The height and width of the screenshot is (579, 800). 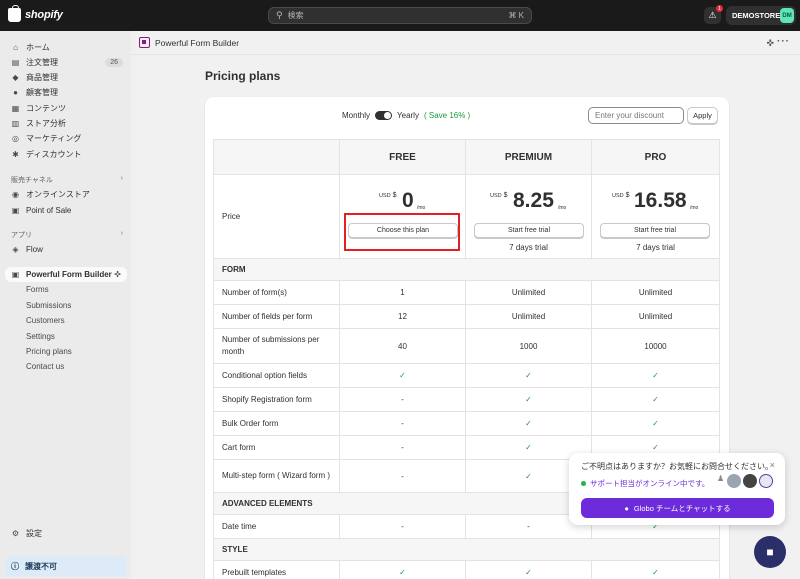 What do you see at coordinates (702, 115) in the screenshot?
I see `apply-button: Apply` at bounding box center [702, 115].